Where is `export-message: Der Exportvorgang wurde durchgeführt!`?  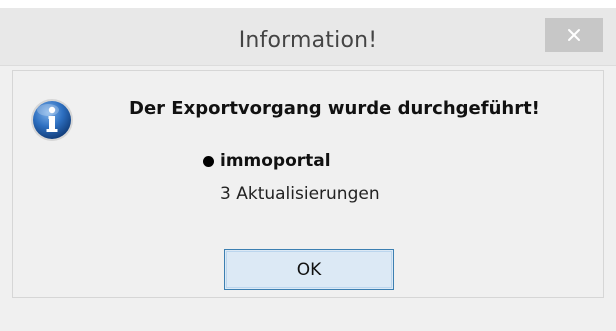 export-message: Der Exportvorgang wurde durchgeführt! is located at coordinates (334, 108).